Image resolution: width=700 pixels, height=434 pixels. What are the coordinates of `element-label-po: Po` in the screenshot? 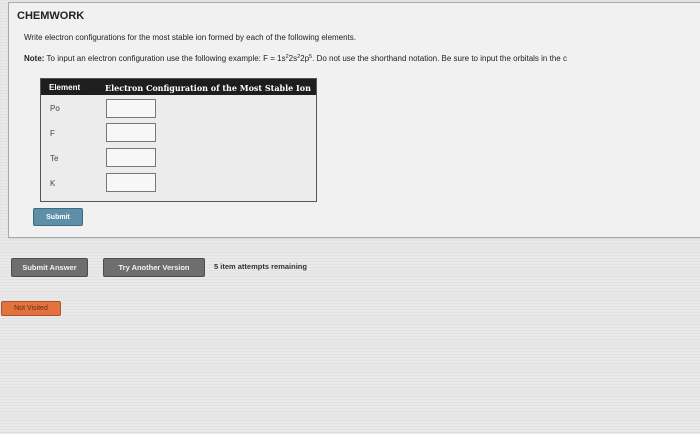 It's located at (55, 108).